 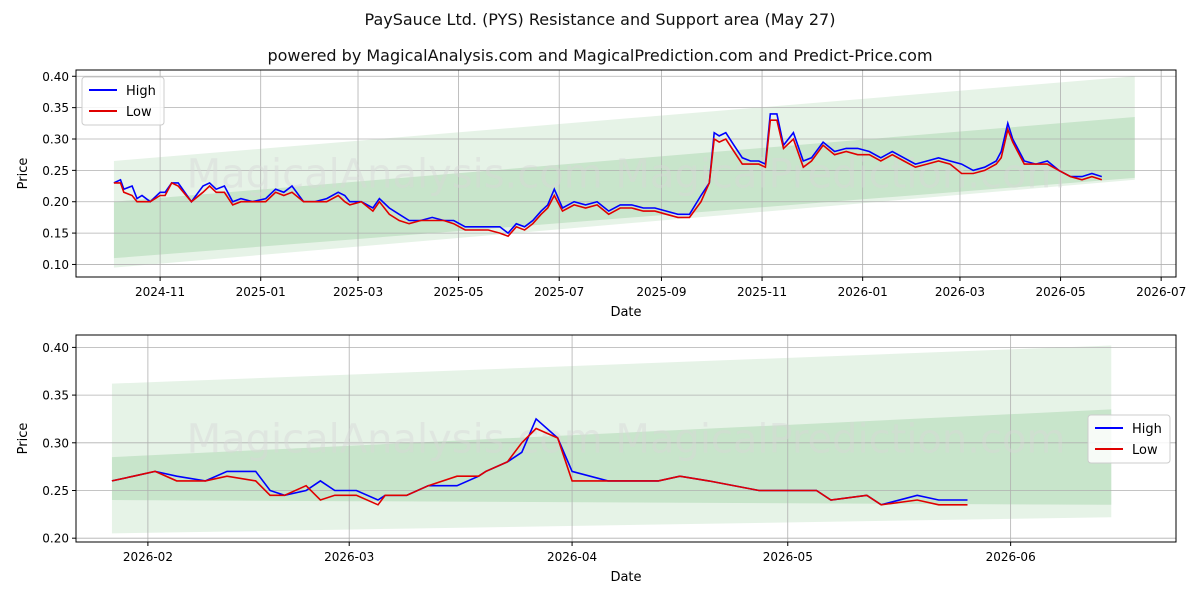 I want to click on x-tick-label-2-3: 2026-05, so click(x=788, y=557).